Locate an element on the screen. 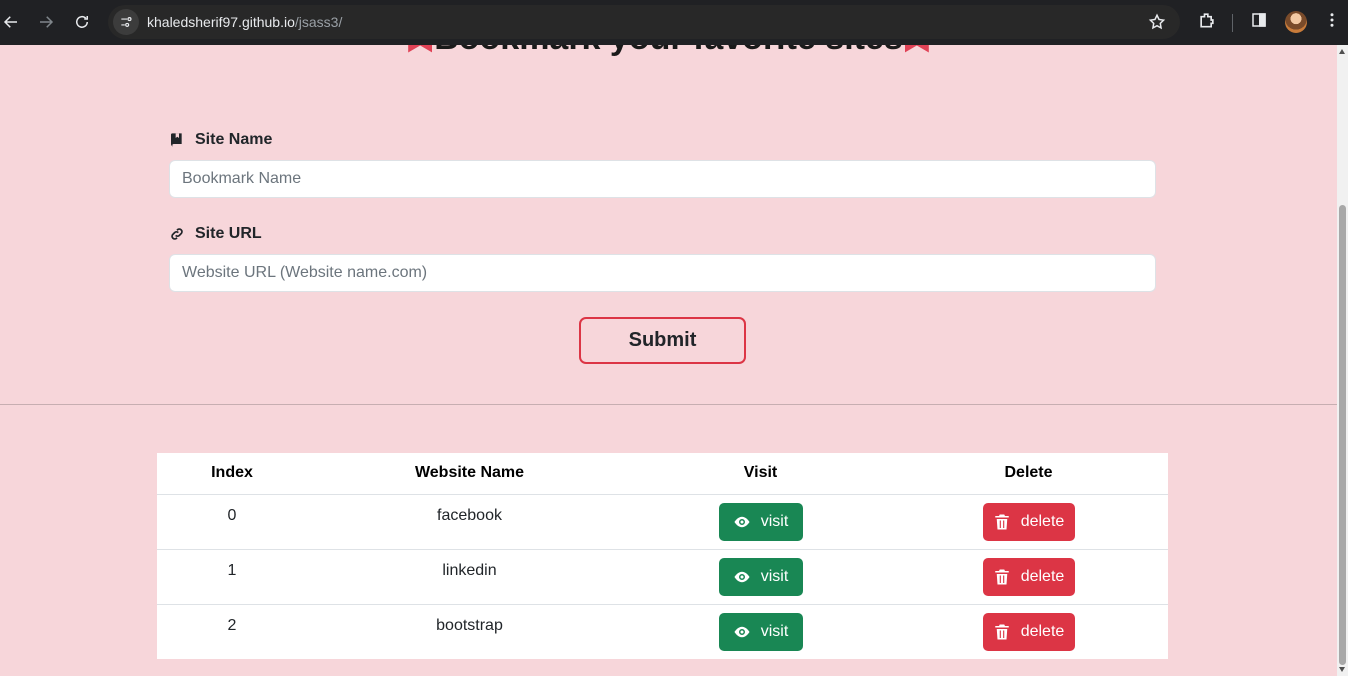 The image size is (1348, 676). column-header-index: Index is located at coordinates (232, 474).